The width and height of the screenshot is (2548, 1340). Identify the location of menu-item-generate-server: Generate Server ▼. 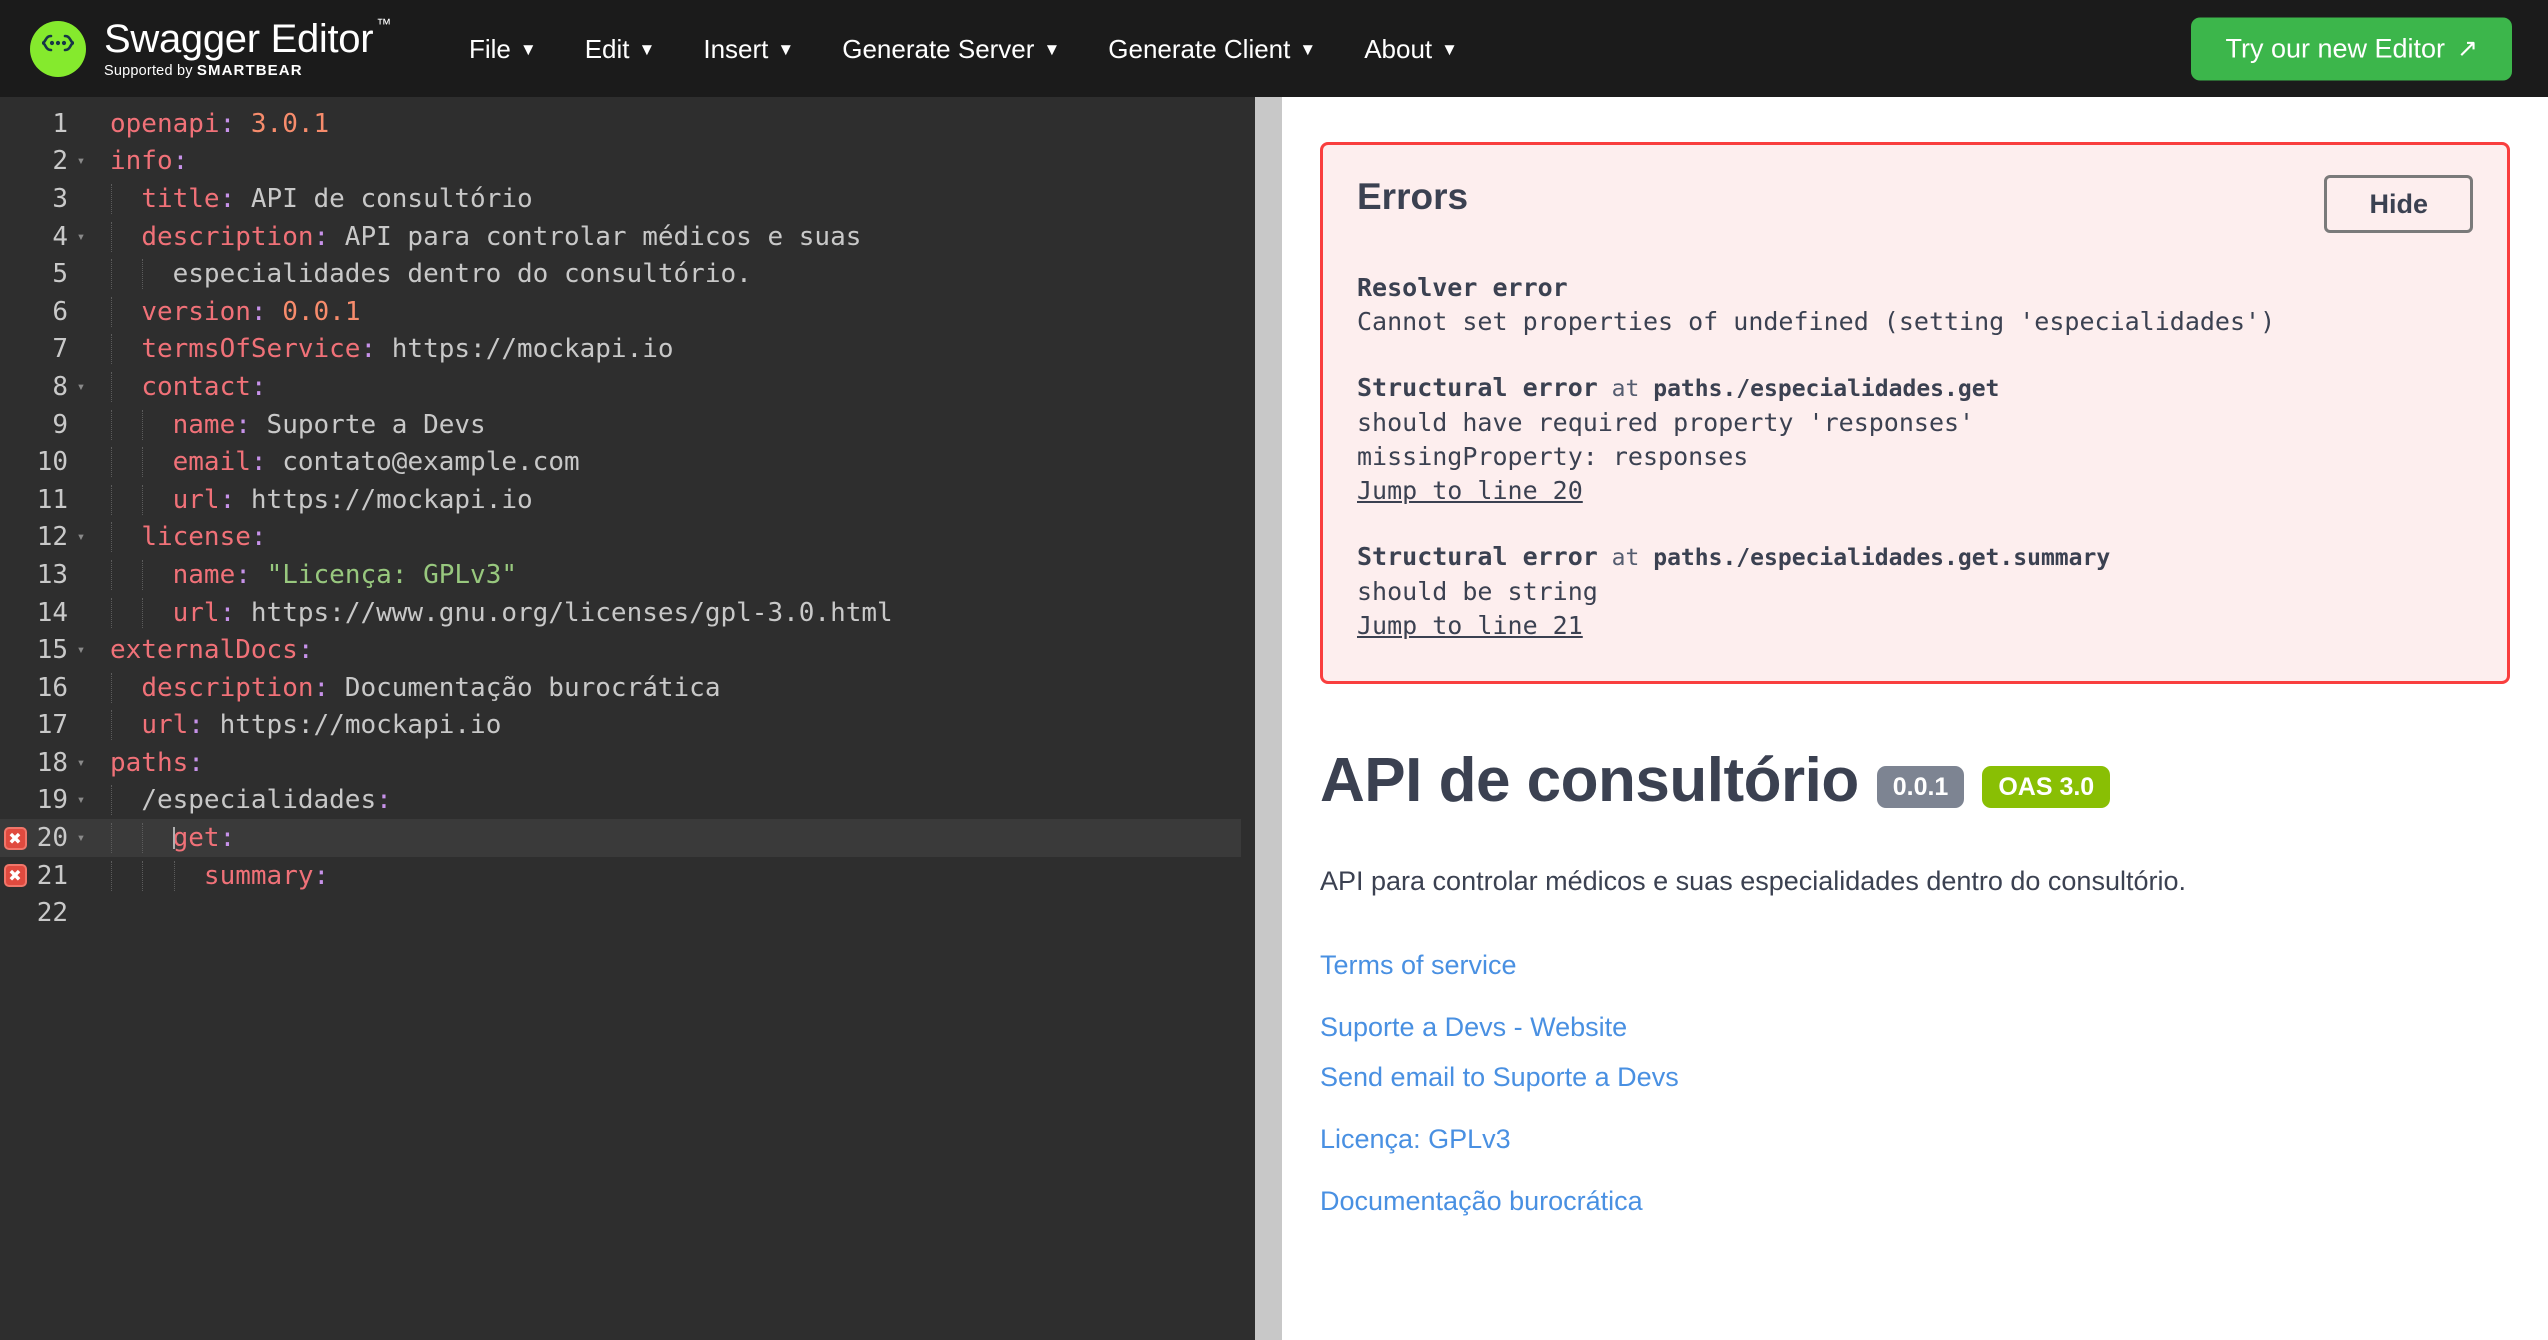
(951, 49).